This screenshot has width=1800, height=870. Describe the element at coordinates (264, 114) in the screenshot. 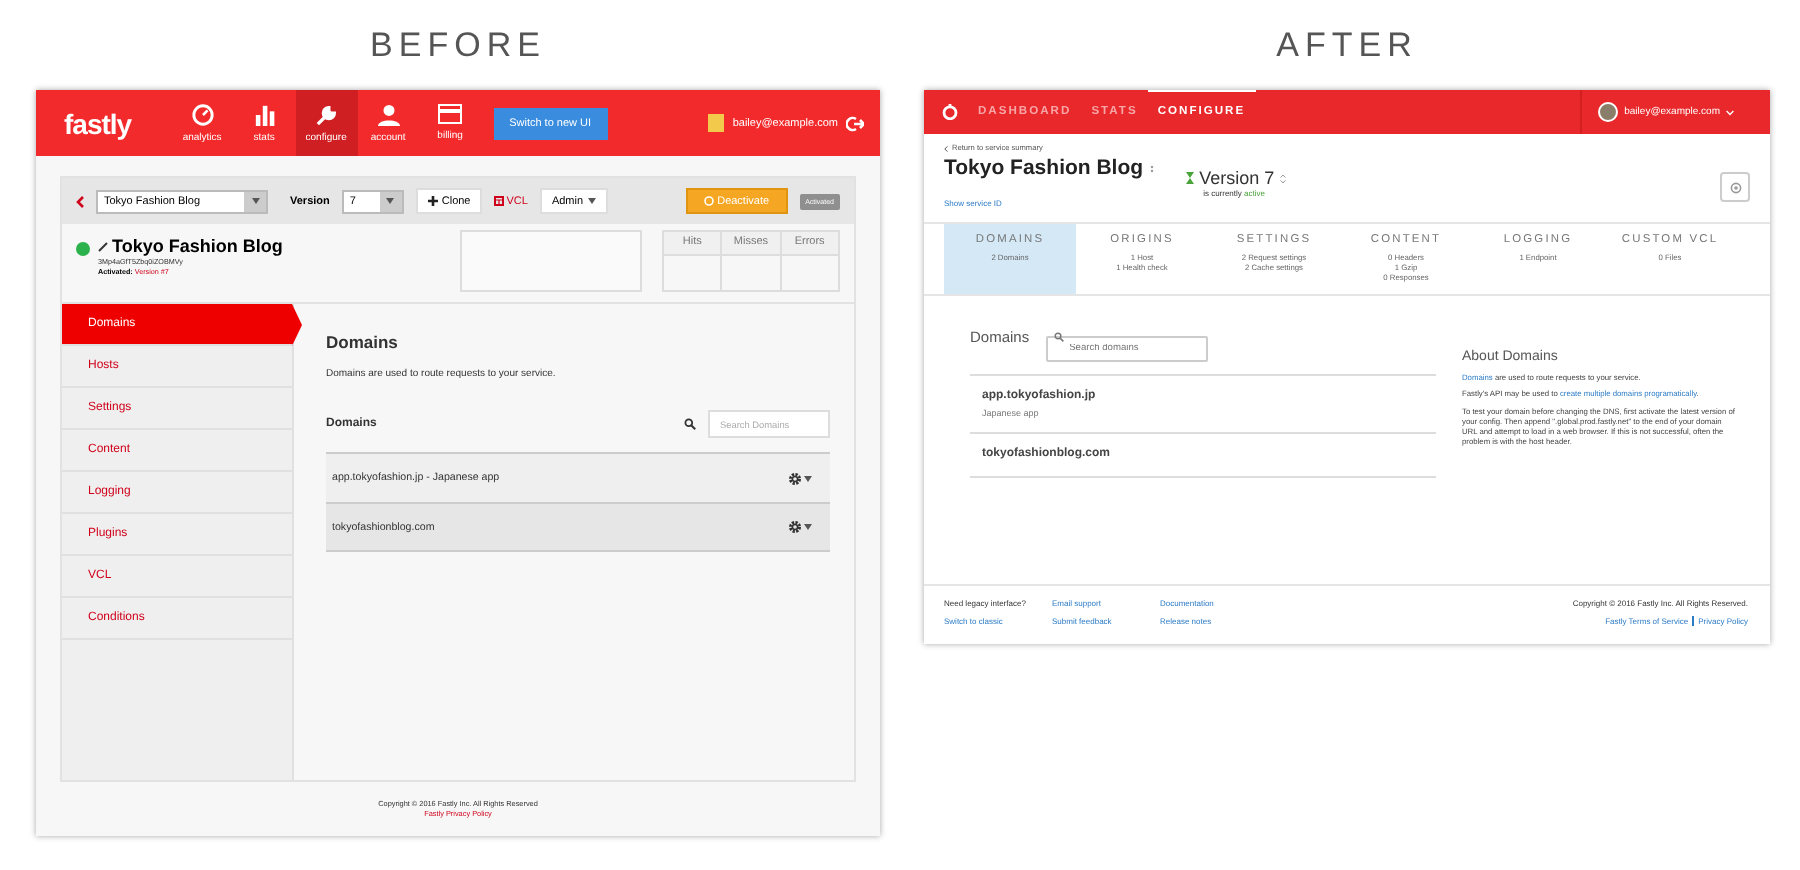

I see `bar-chart-icon` at that location.